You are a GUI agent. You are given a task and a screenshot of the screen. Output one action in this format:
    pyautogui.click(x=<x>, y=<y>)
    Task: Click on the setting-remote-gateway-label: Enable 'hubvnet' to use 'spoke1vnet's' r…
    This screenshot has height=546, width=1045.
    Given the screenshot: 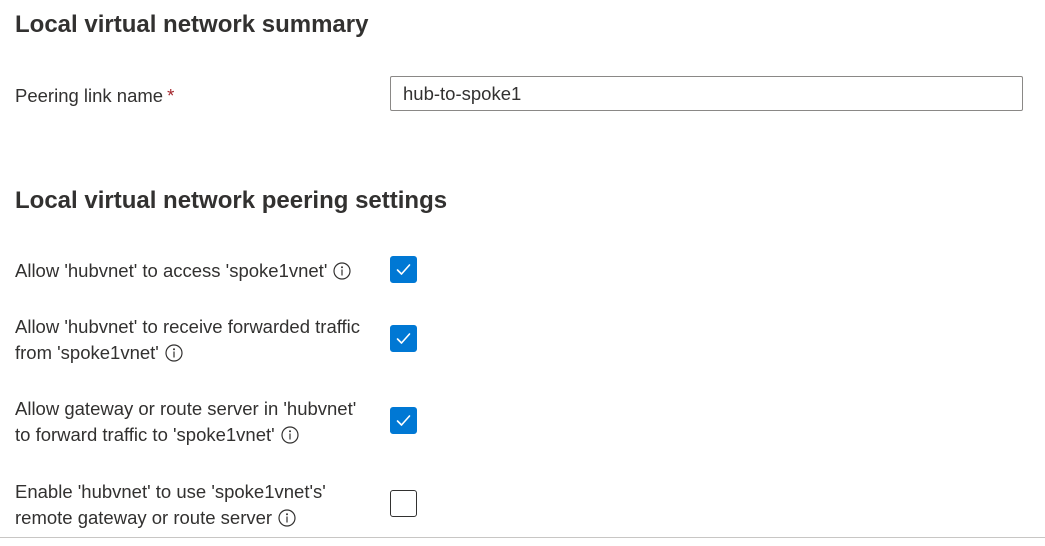 What is the action you would take?
    pyautogui.click(x=201, y=505)
    